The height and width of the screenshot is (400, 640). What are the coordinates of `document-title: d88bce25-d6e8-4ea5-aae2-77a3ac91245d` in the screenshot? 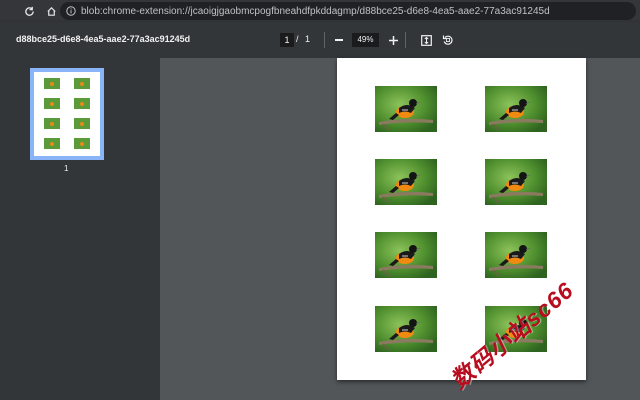 It's located at (103, 39).